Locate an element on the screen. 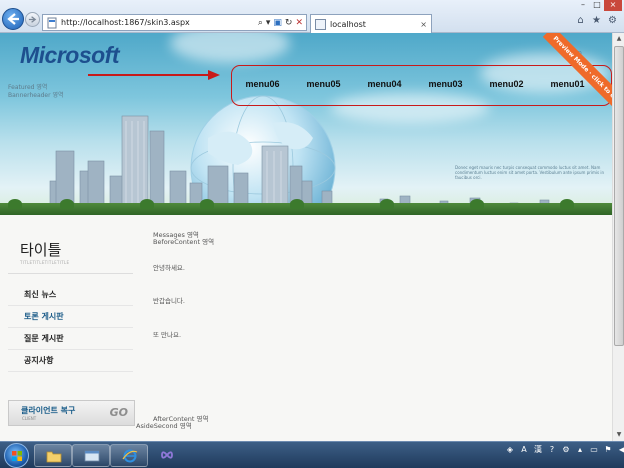 This screenshot has width=624, height=468. internet-explorer-icon is located at coordinates (130, 456).